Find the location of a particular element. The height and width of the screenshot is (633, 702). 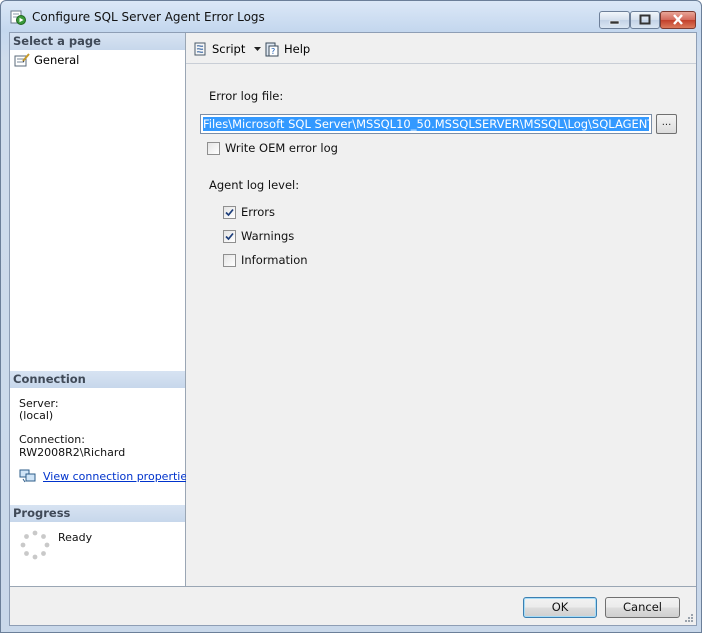

help-icon: ? is located at coordinates (272, 49).